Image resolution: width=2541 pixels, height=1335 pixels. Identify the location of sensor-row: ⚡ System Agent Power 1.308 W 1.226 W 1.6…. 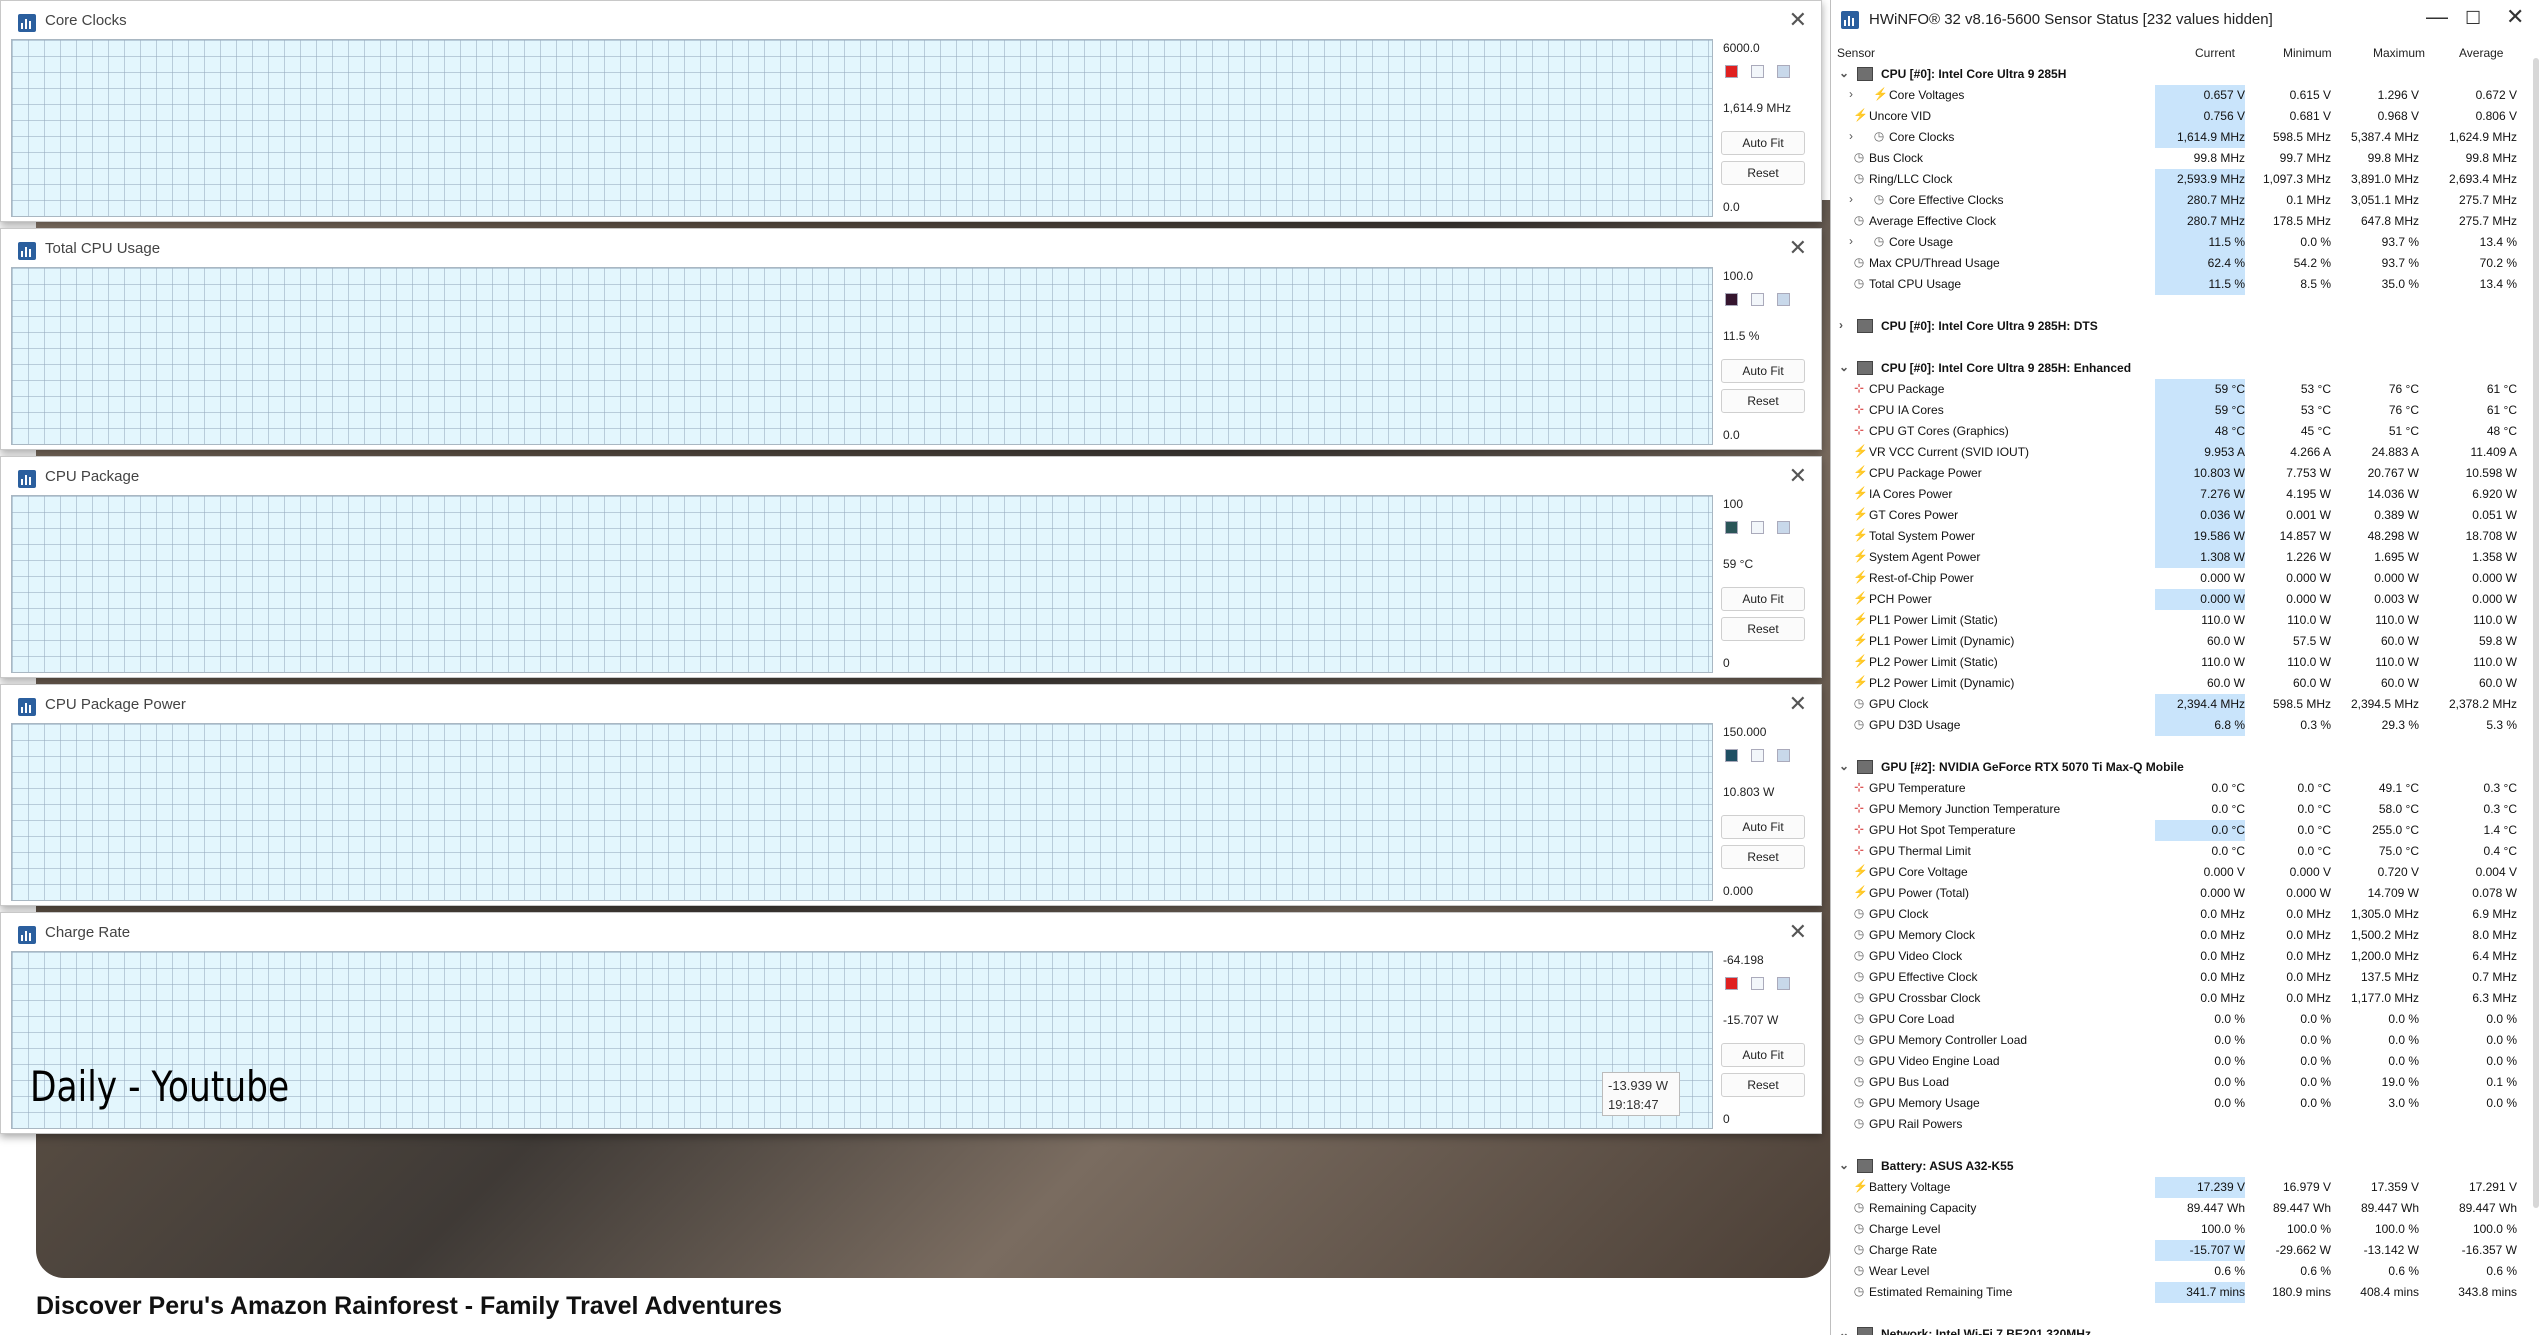
(2181, 557).